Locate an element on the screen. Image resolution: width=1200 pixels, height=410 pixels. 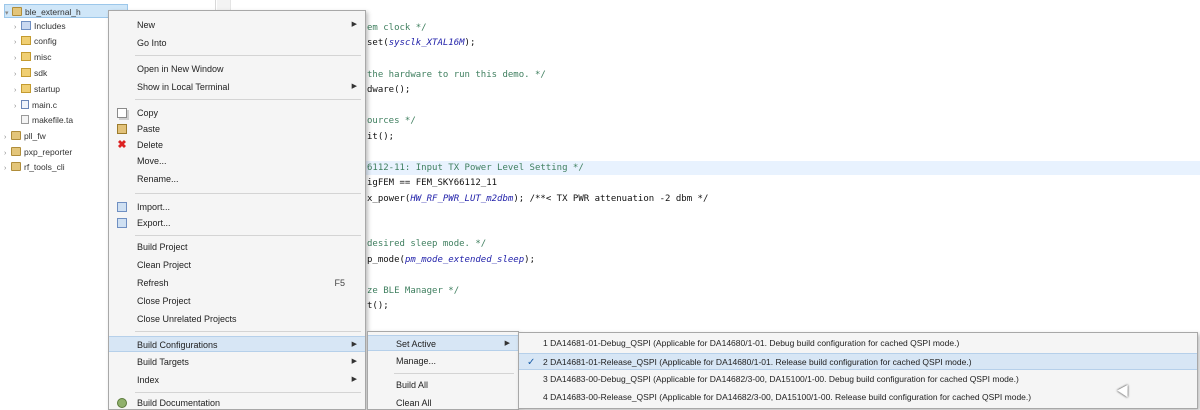
code-text: p_mode( is located at coordinates (386, 260).